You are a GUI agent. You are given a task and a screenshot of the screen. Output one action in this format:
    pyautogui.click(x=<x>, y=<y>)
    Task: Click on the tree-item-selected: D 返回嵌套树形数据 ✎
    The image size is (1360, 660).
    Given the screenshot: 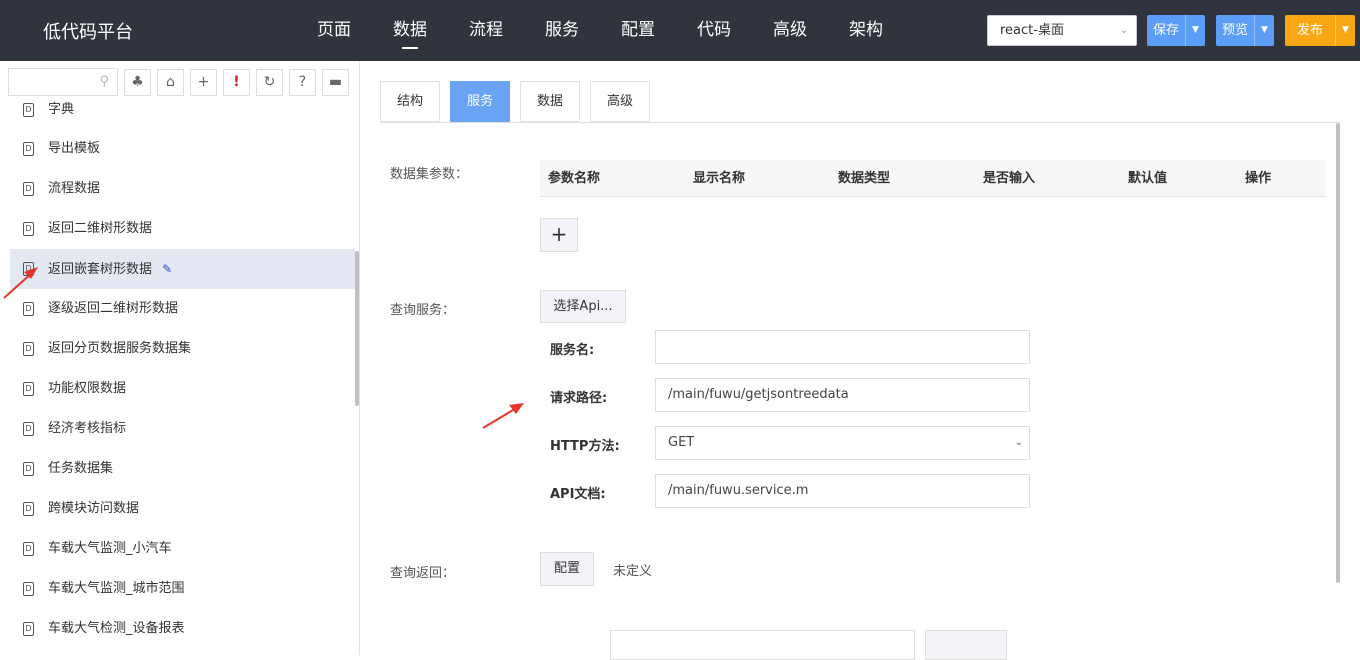 What is the action you would take?
    pyautogui.click(x=182, y=269)
    